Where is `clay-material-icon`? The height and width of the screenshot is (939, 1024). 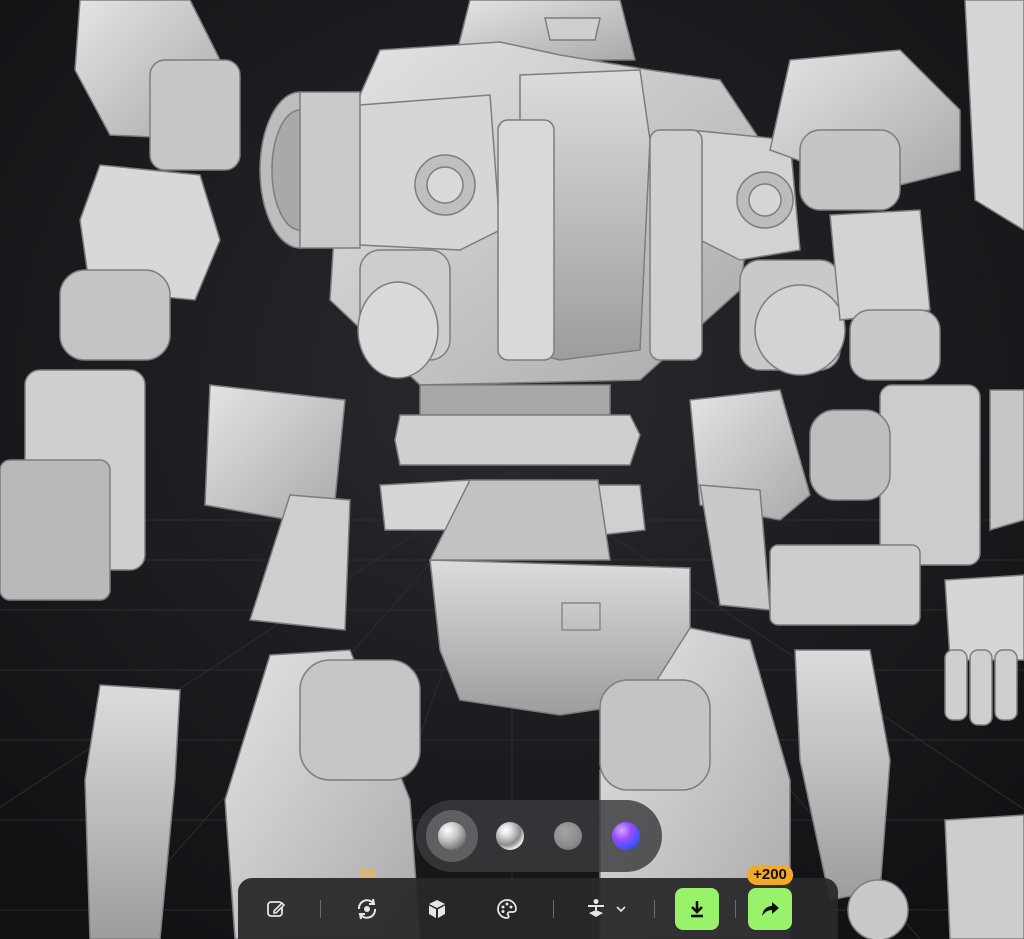
clay-material-icon is located at coordinates (452, 836).